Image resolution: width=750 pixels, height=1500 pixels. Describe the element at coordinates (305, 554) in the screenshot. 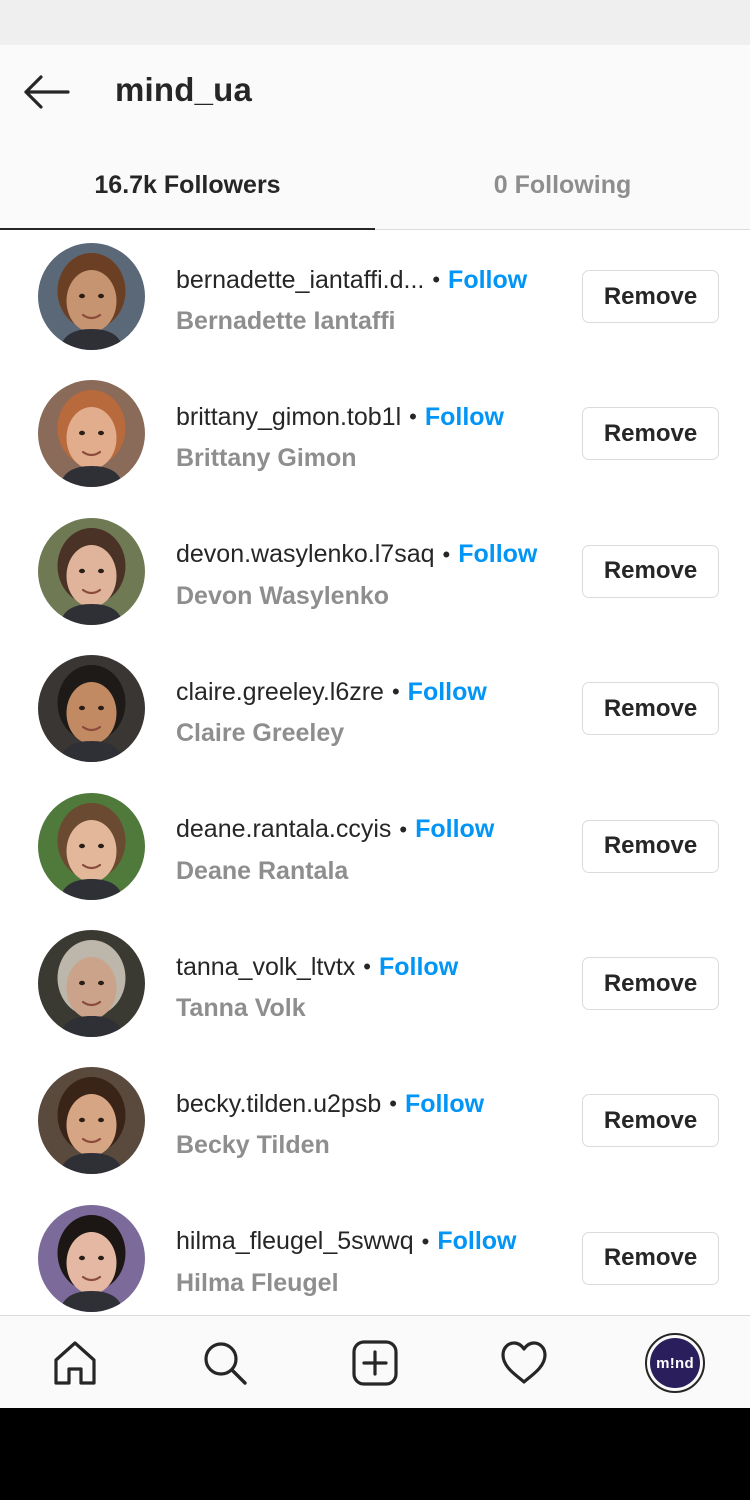

I see `follower-username: devon.wasylenko.l7saq` at that location.